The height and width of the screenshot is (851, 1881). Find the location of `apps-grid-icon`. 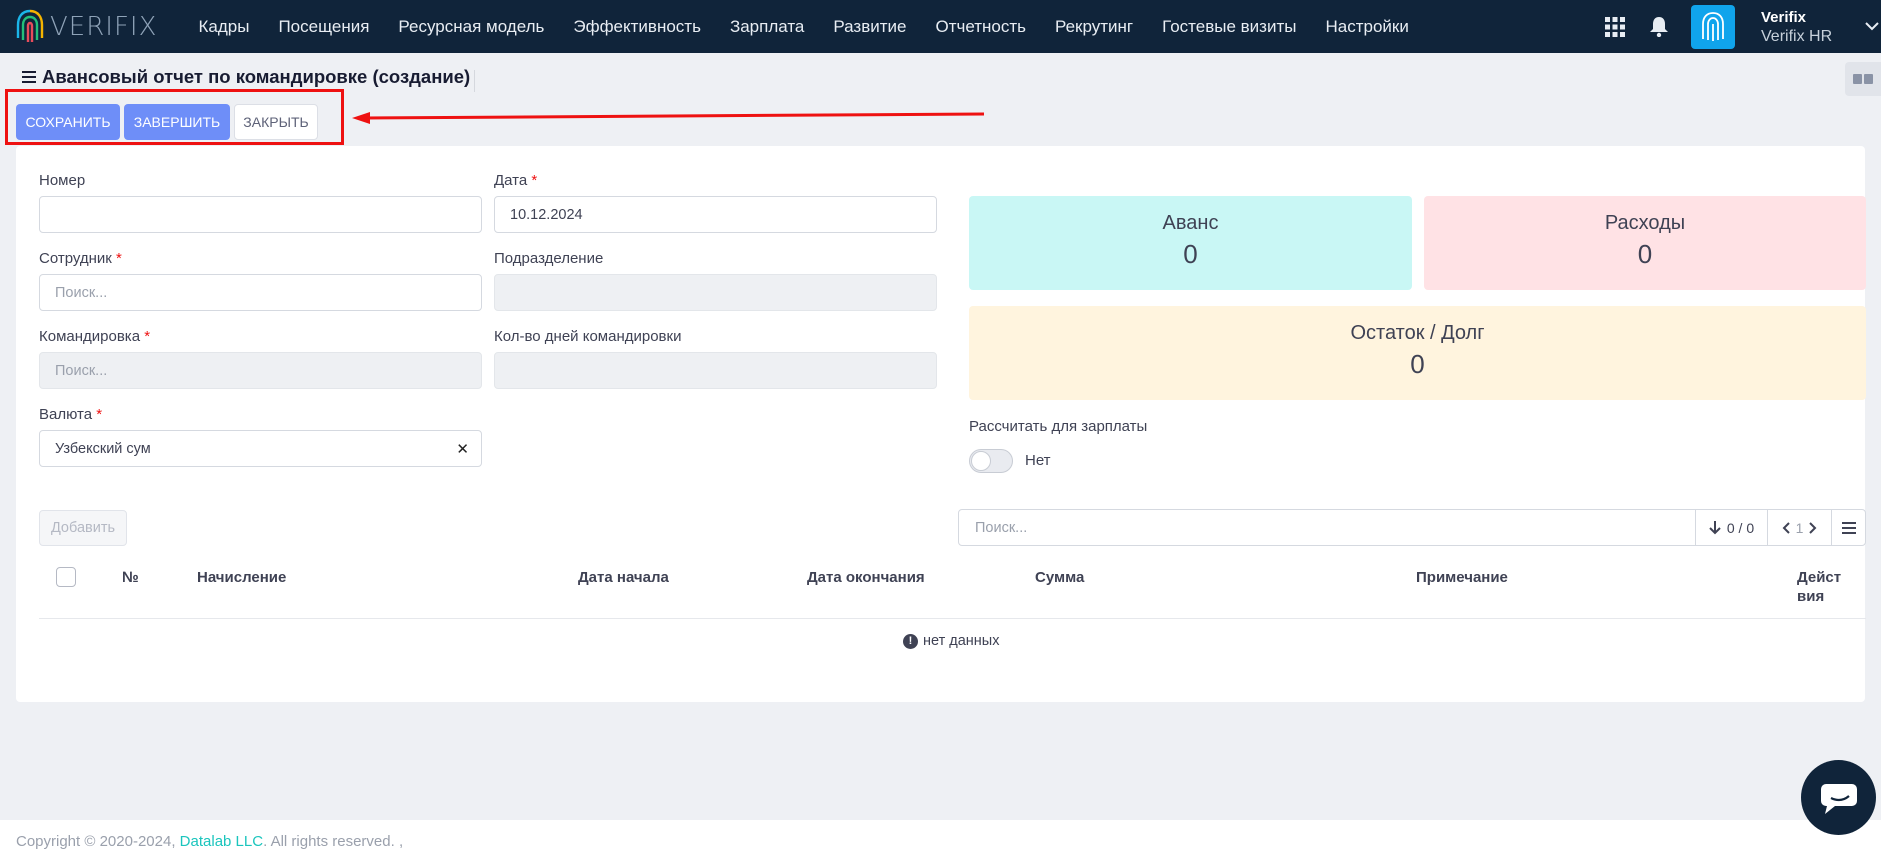

apps-grid-icon is located at coordinates (1615, 26).